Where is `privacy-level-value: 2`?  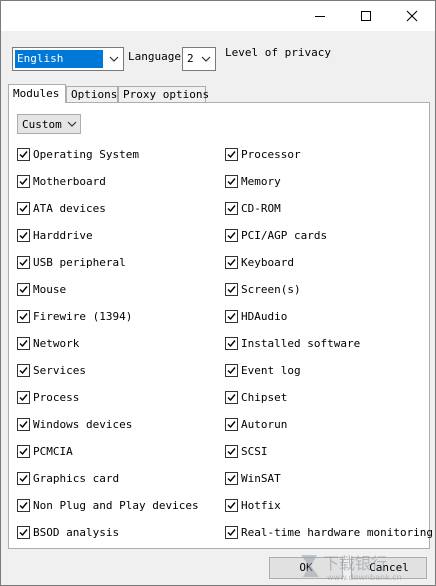
privacy-level-value: 2 is located at coordinates (190, 58).